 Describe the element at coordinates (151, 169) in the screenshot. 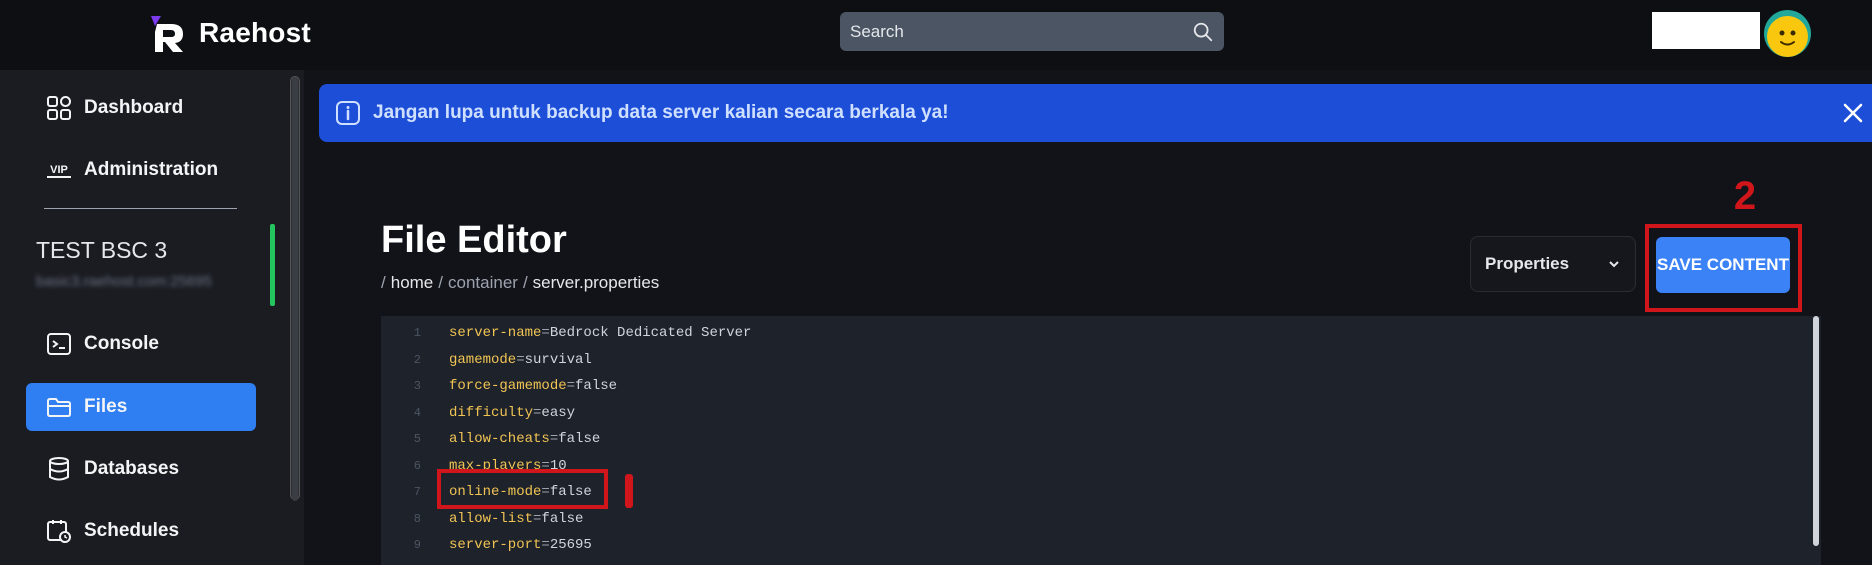

I see `sidebar-item-label: Administration` at that location.